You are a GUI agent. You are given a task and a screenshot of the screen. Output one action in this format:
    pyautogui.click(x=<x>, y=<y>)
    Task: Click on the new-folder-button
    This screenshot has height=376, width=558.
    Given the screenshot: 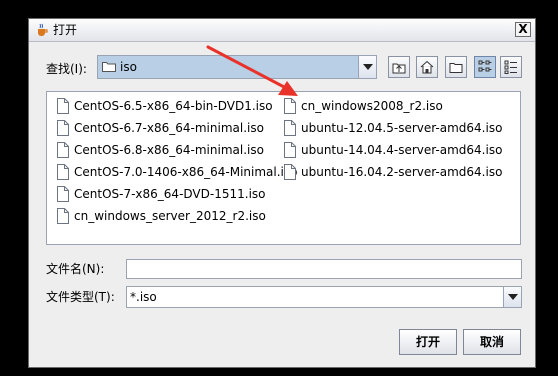 What is the action you would take?
    pyautogui.click(x=456, y=67)
    